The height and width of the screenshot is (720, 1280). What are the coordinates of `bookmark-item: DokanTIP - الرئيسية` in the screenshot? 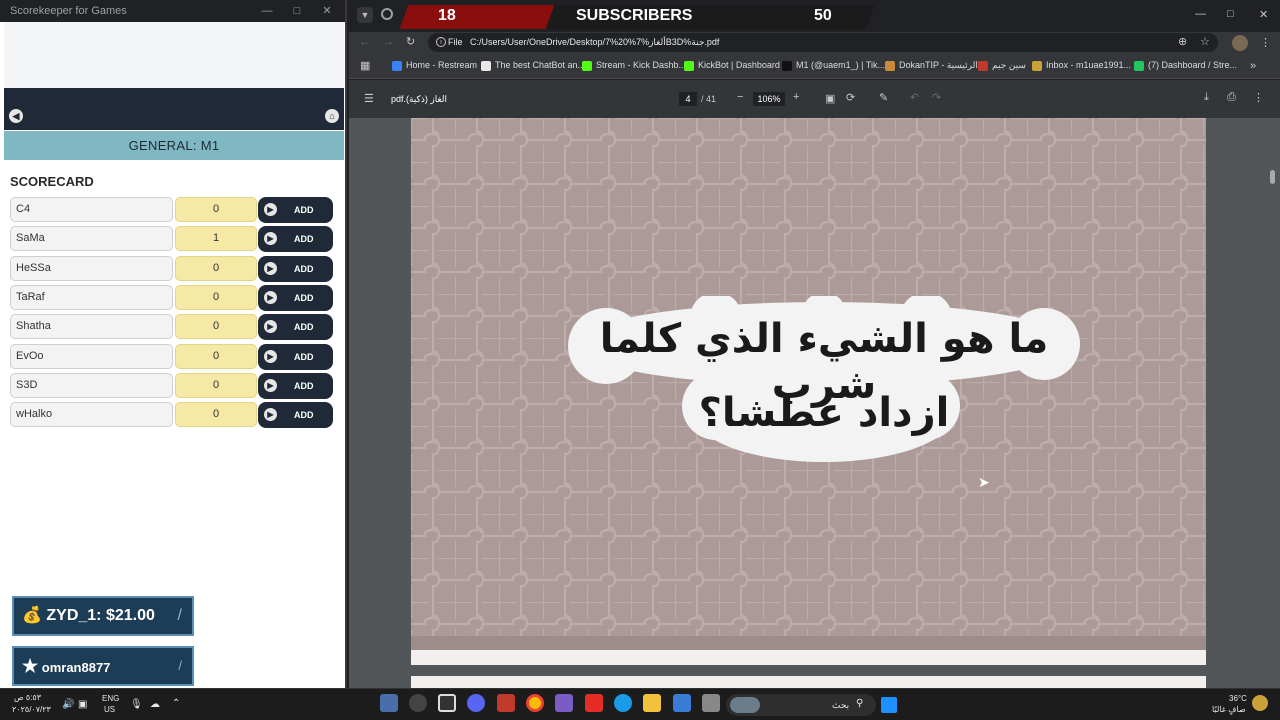 It's located at (938, 65).